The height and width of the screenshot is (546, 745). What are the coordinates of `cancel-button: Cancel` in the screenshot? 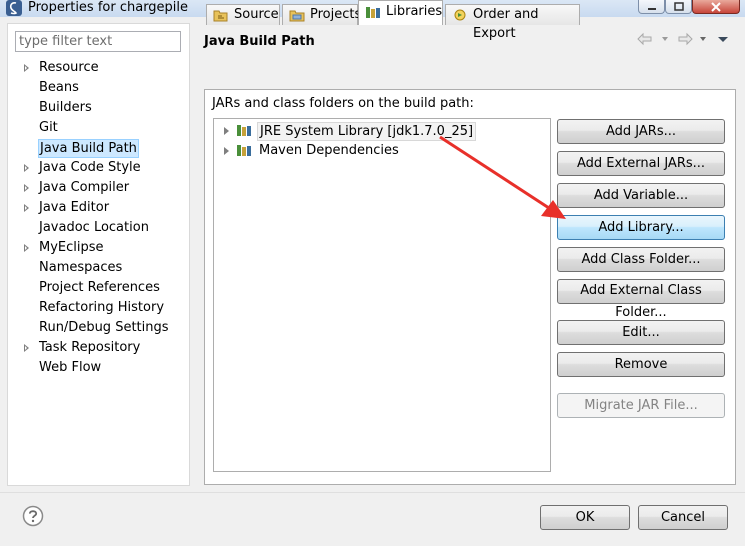 It's located at (683, 517).